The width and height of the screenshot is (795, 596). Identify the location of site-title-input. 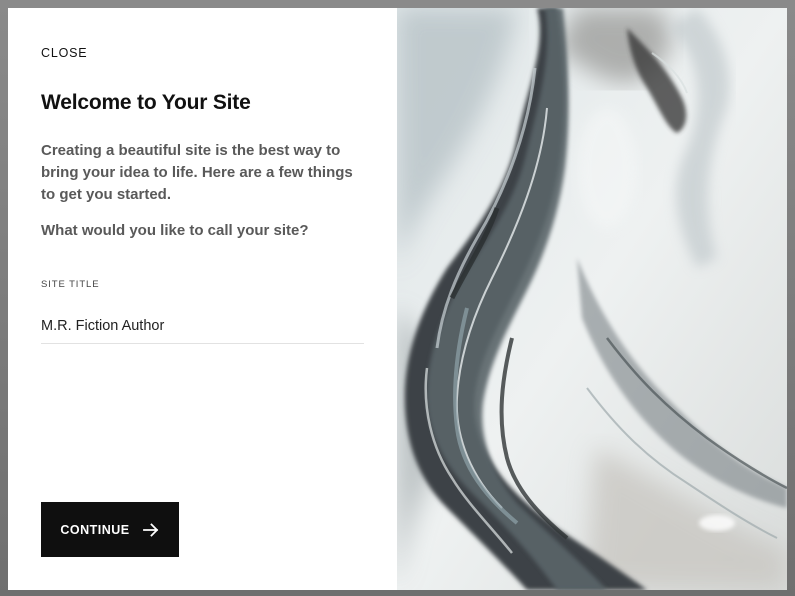
(202, 326).